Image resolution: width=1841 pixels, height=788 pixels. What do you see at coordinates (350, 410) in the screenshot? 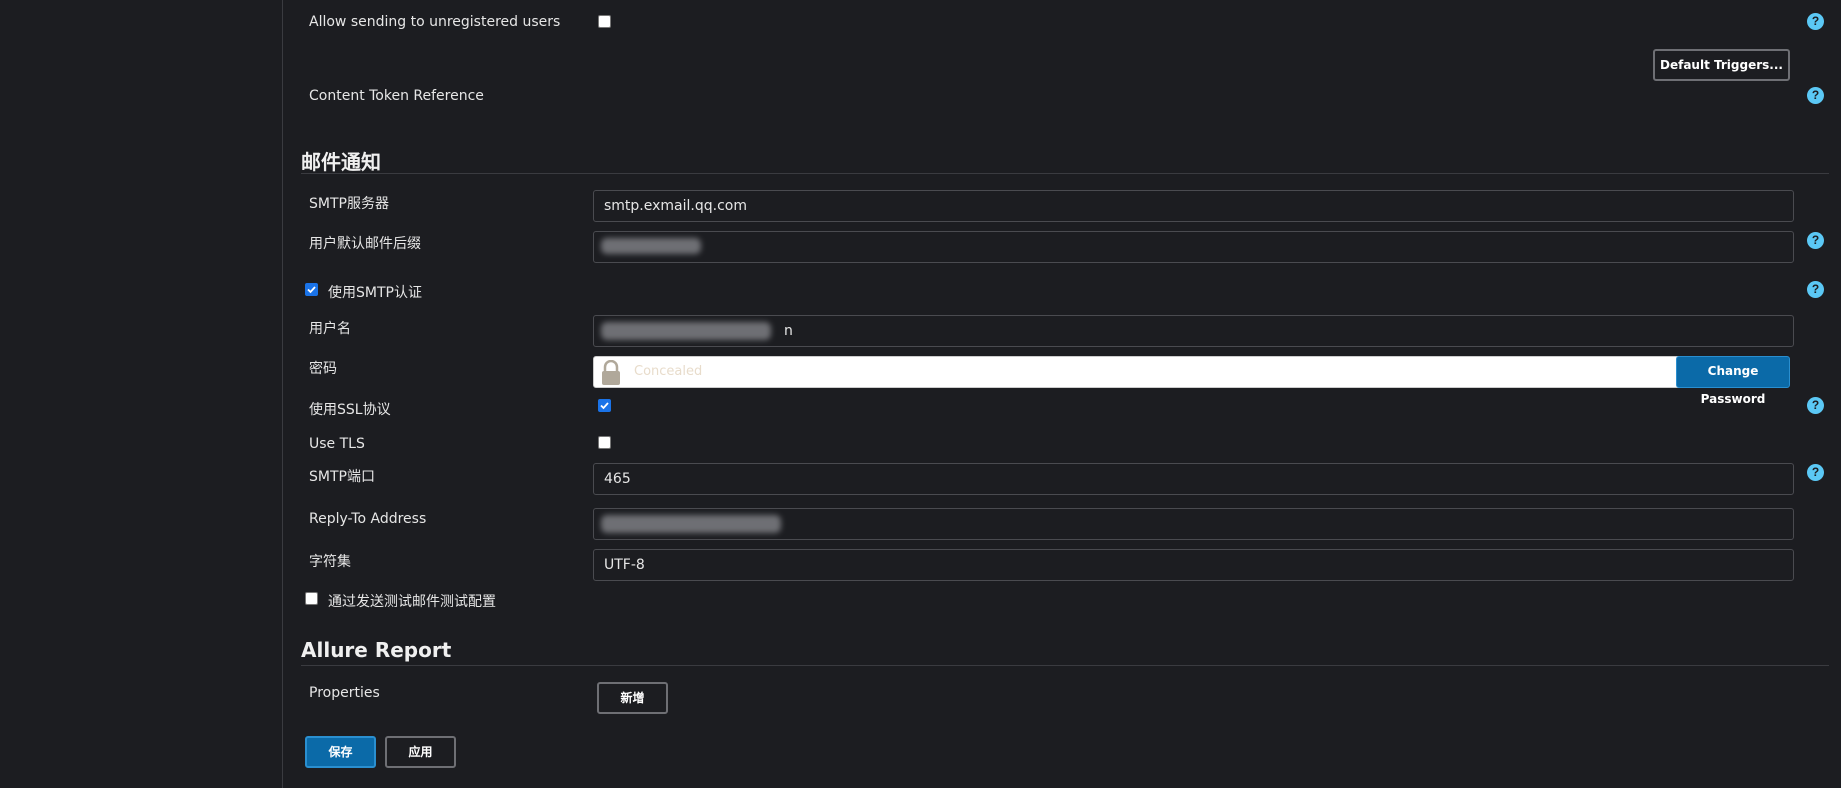
I see `use-ssl-label: 使用SSL协议` at bounding box center [350, 410].